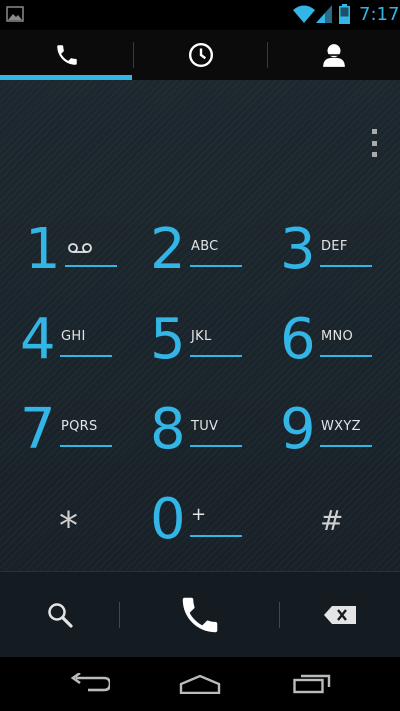  I want to click on dial-key-1: 1, so click(80, 253).